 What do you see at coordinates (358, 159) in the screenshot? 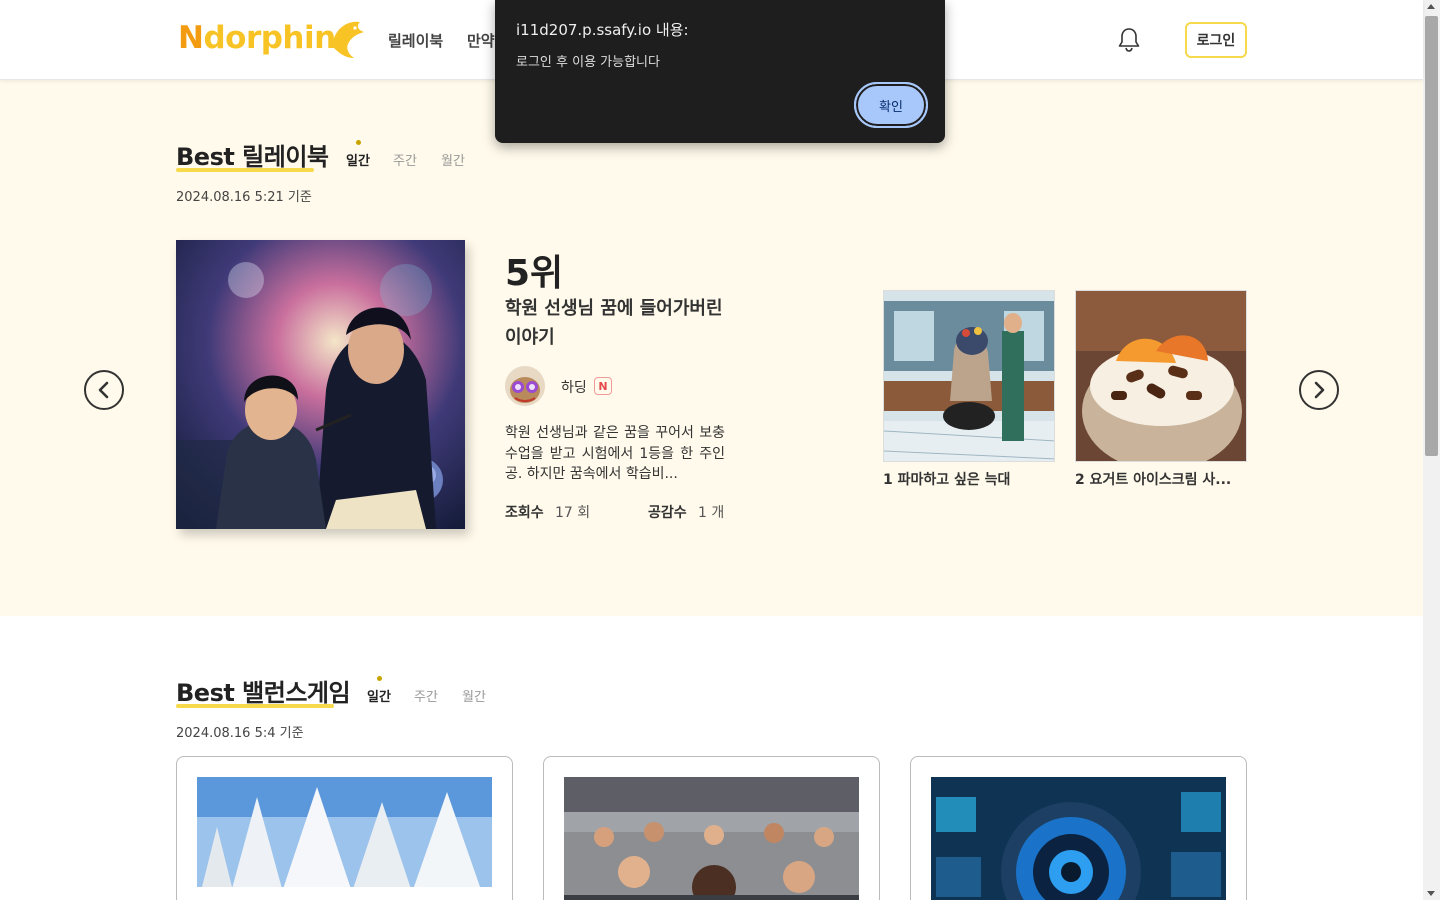
I see `relay-tab-daily: 일간` at bounding box center [358, 159].